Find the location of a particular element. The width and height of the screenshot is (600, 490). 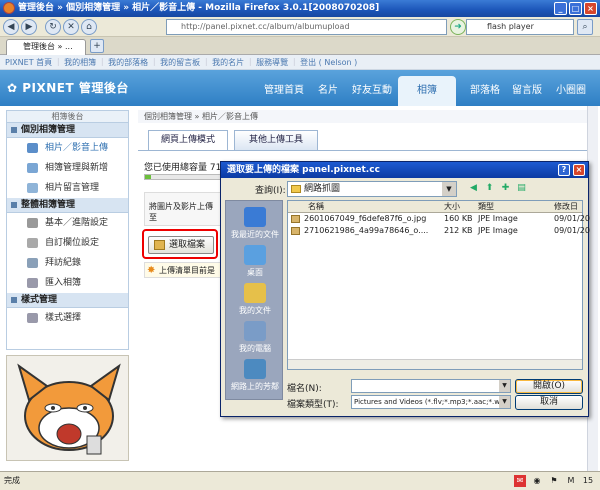

sidebar-item: 匯入相簿 is located at coordinates (67, 283).